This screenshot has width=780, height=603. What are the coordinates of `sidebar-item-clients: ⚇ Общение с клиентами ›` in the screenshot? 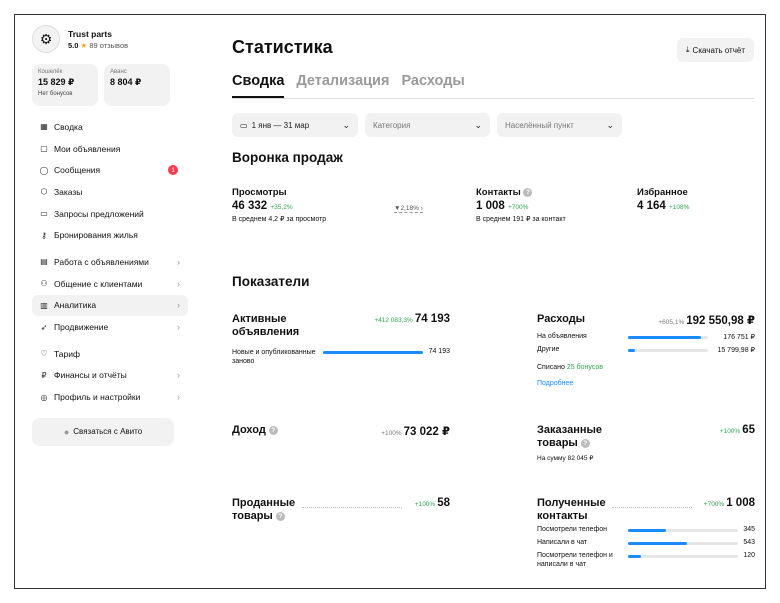 It's located at (110, 284).